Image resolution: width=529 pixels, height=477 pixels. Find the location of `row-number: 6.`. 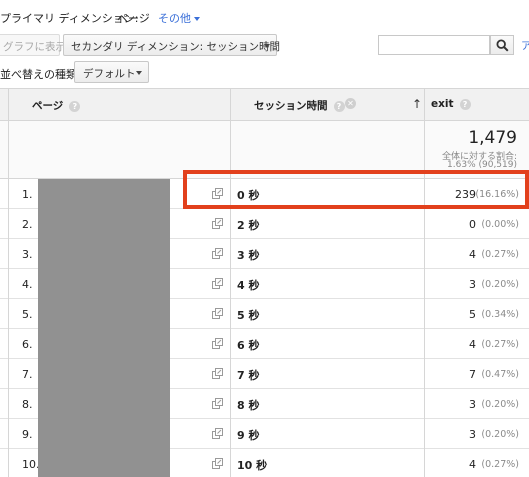

row-number: 6. is located at coordinates (27, 344).